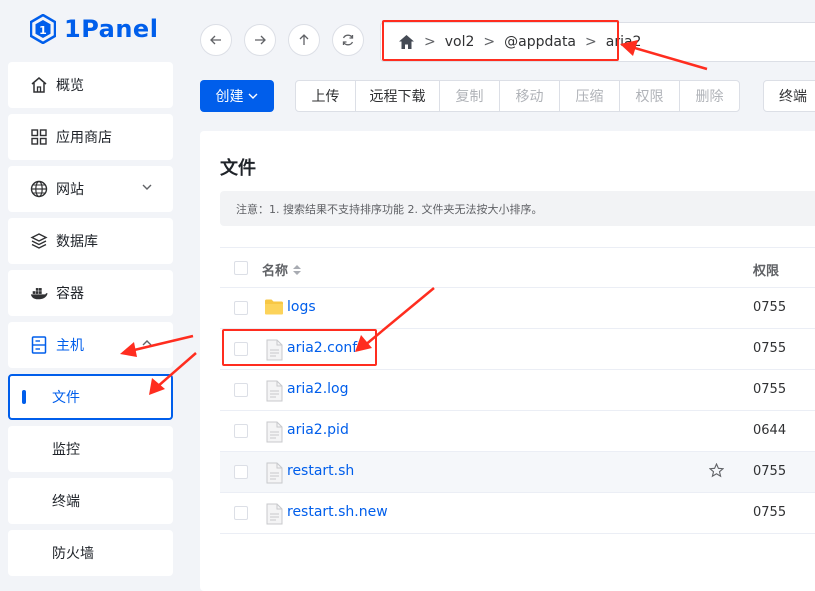 The width and height of the screenshot is (815, 591). I want to click on file-permission: 0644, so click(770, 430).